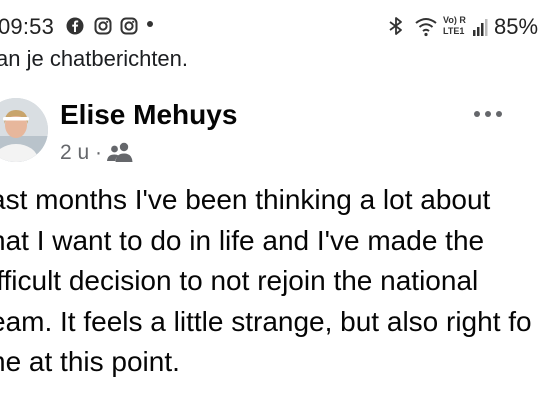  I want to click on notification-text: an je chatberichten., so click(94, 59).